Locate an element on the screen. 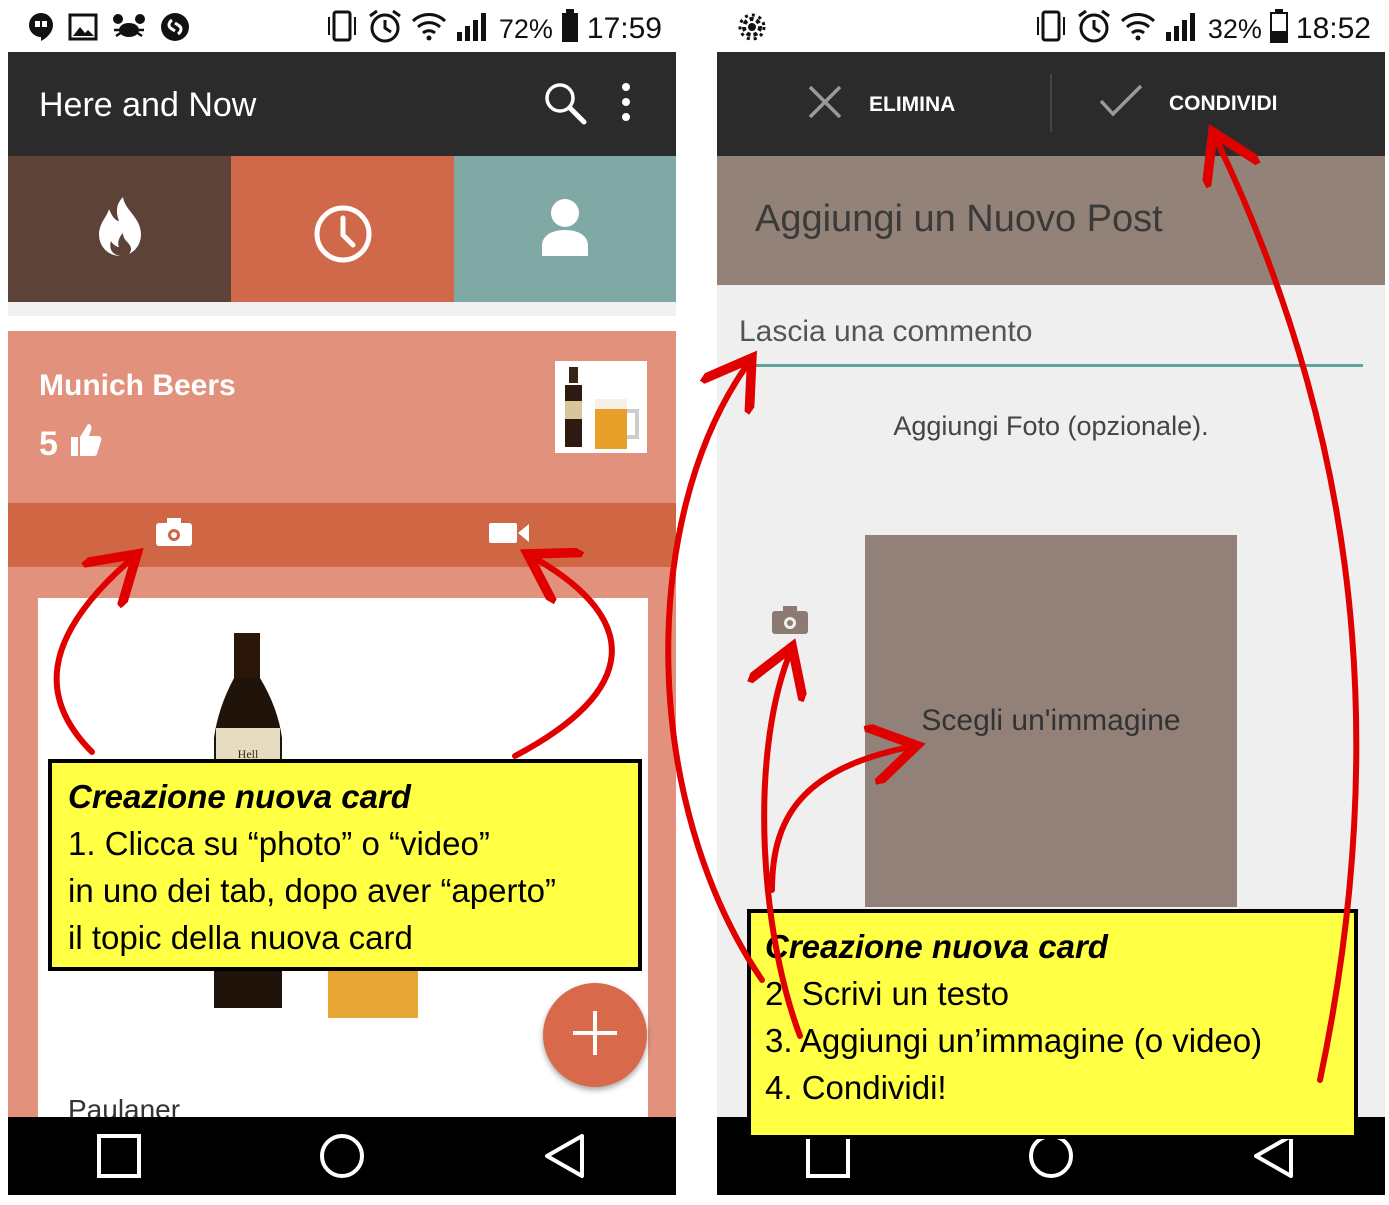  back-button is located at coordinates (565, 1156).